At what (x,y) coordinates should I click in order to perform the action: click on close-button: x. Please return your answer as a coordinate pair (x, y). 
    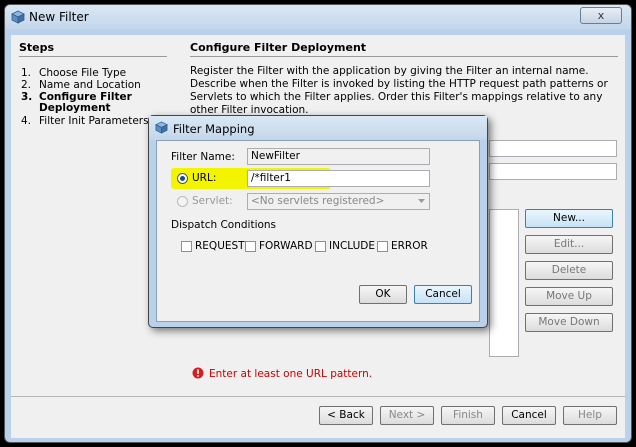
    Looking at the image, I should click on (601, 15).